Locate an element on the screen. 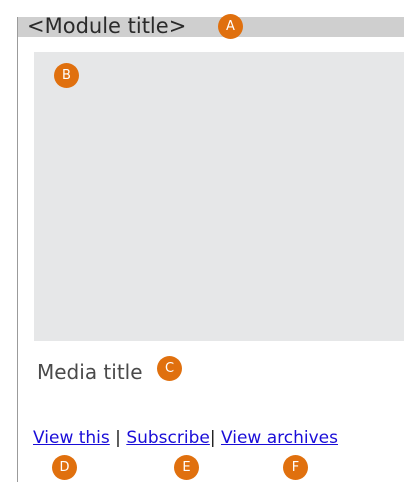 The width and height of the screenshot is (404, 482). annotation-badge-e: E is located at coordinates (186, 467).